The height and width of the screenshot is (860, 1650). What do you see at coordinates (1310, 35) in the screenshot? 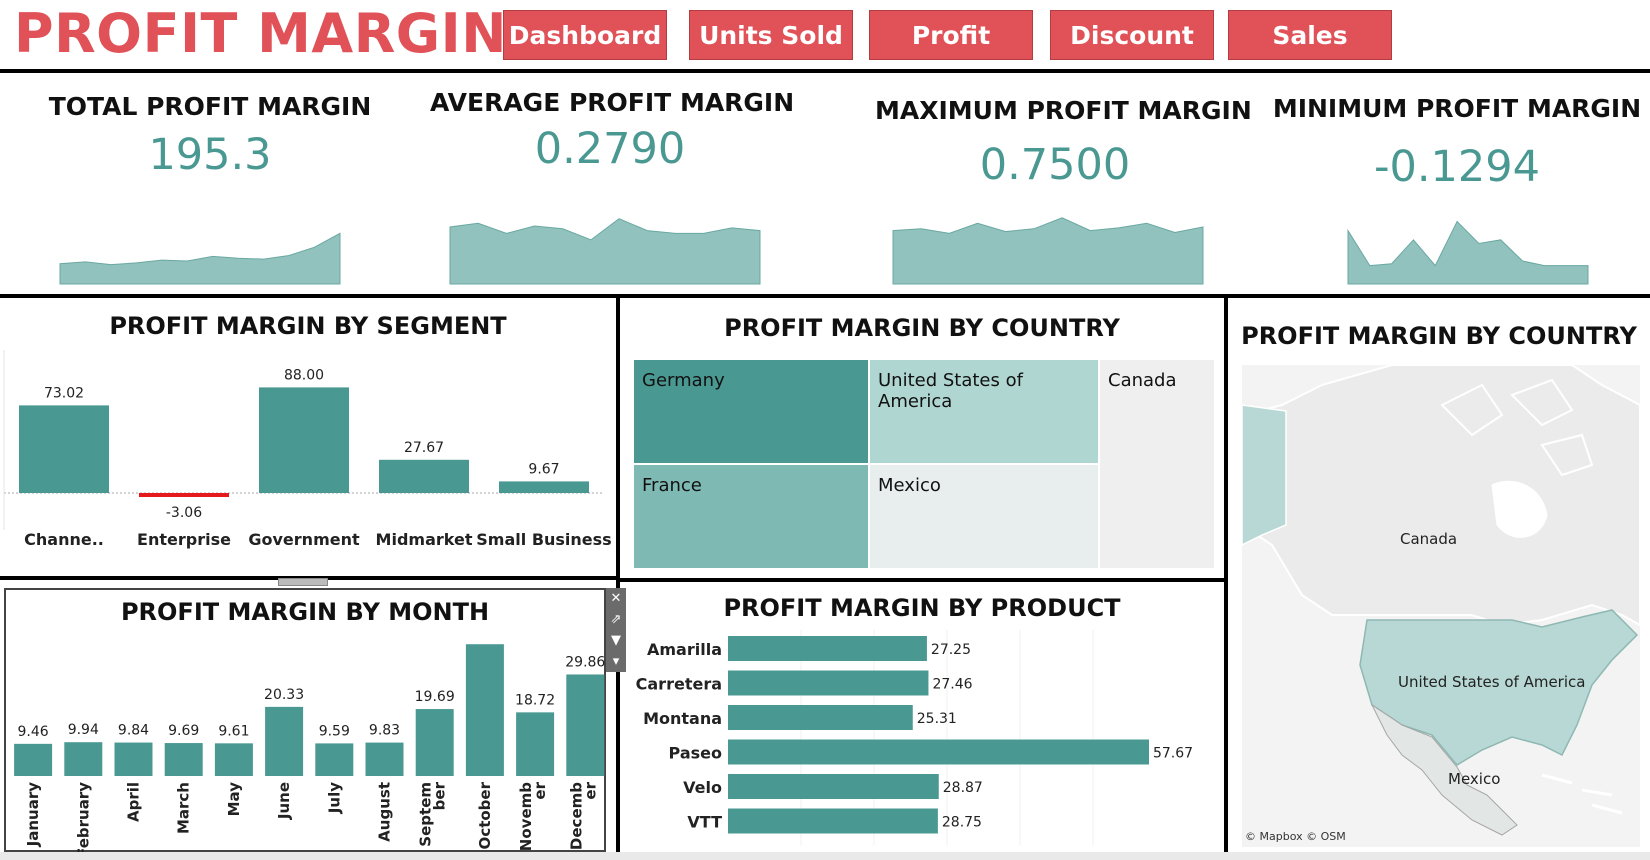
I see `nav-sales-button: Sales` at bounding box center [1310, 35].